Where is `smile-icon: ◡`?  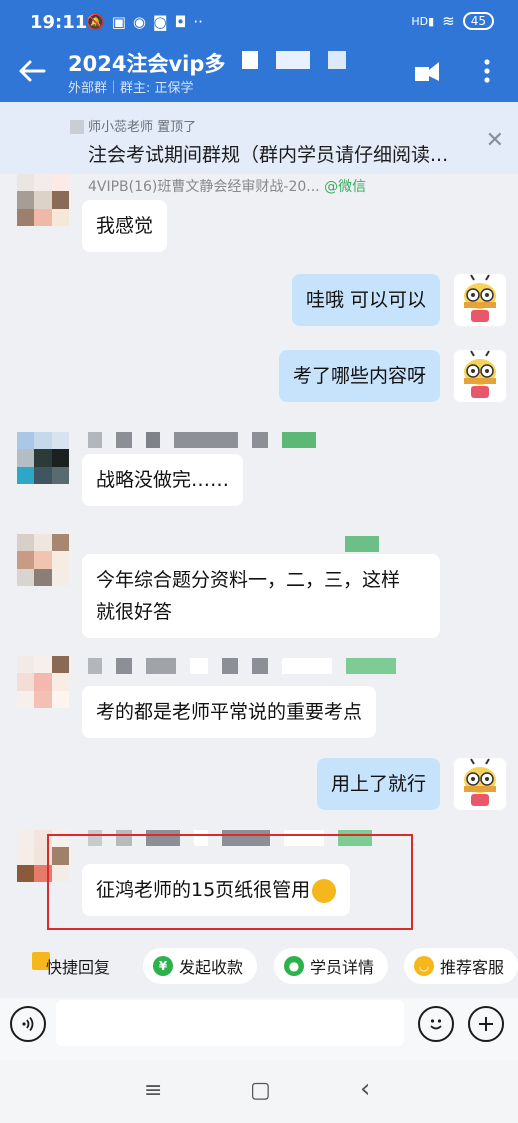 smile-icon: ◡ is located at coordinates (424, 966).